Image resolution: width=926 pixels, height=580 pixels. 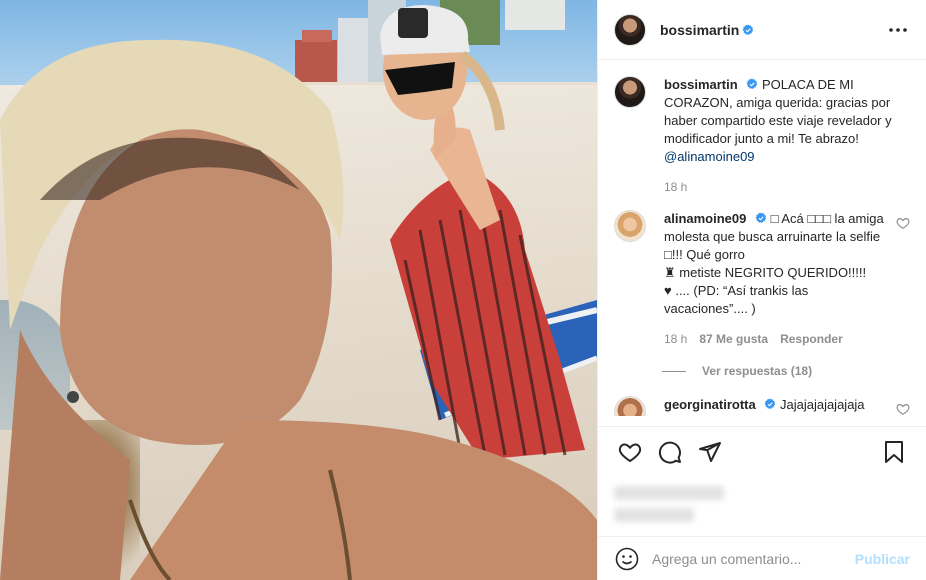 What do you see at coordinates (669, 493) in the screenshot?
I see `blurred-likes` at bounding box center [669, 493].